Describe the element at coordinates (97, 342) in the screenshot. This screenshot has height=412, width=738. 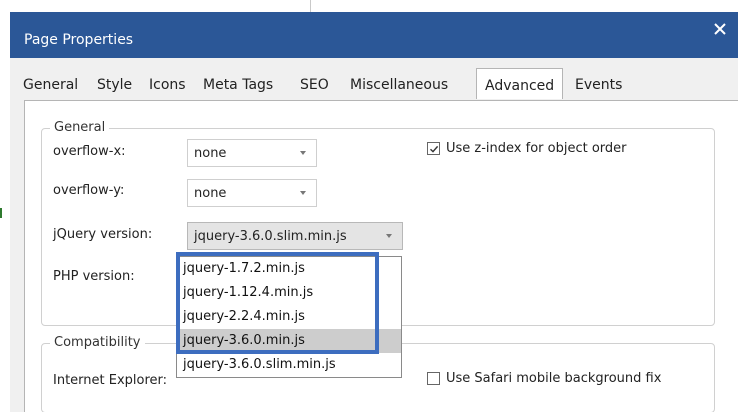
I see `compatibility-legend: Compatibility` at that location.